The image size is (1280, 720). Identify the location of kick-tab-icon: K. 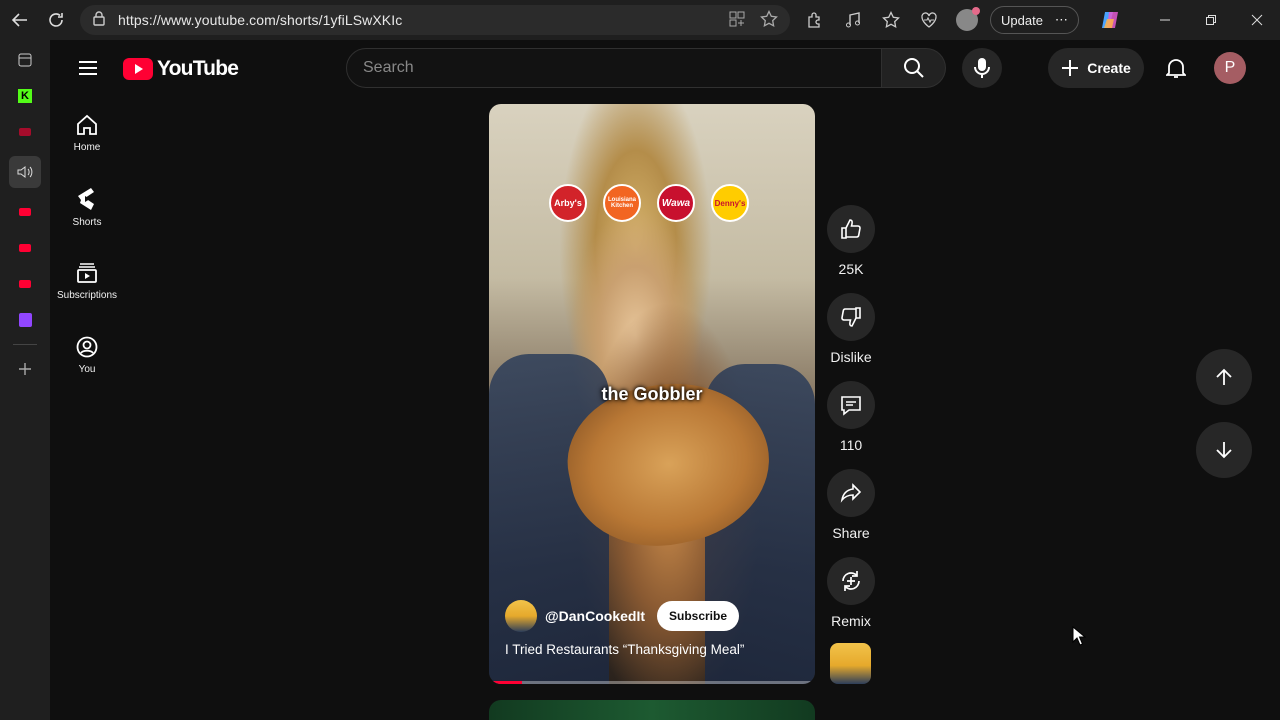
(25, 96).